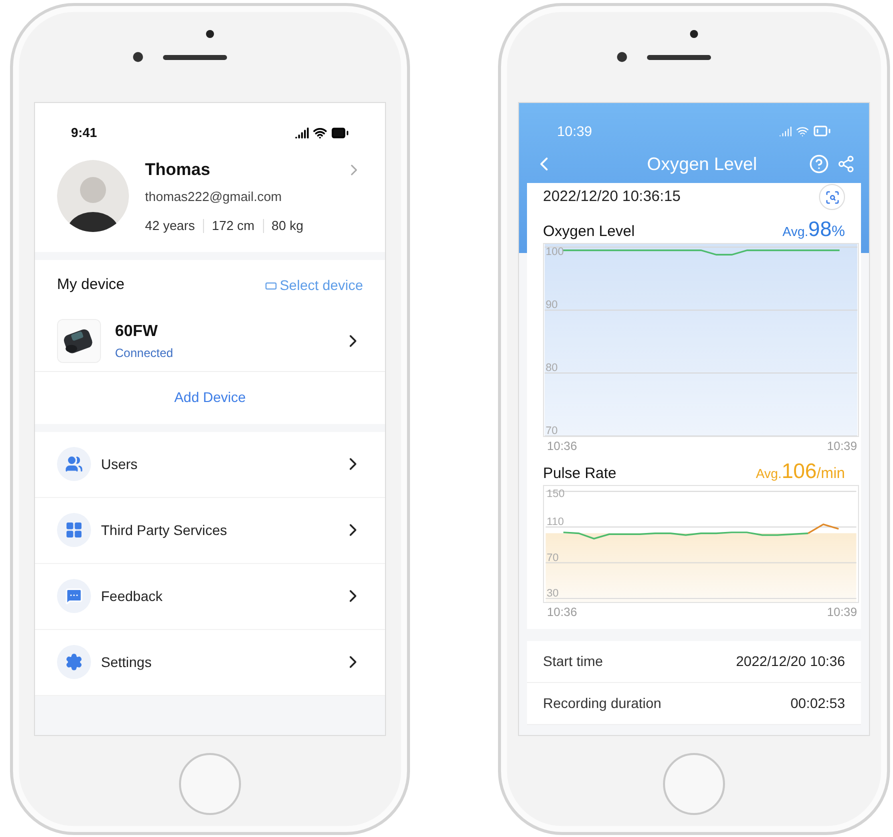 Image resolution: width=893 pixels, height=837 pixels. What do you see at coordinates (210, 397) in the screenshot?
I see `add-device-button: Add Device` at bounding box center [210, 397].